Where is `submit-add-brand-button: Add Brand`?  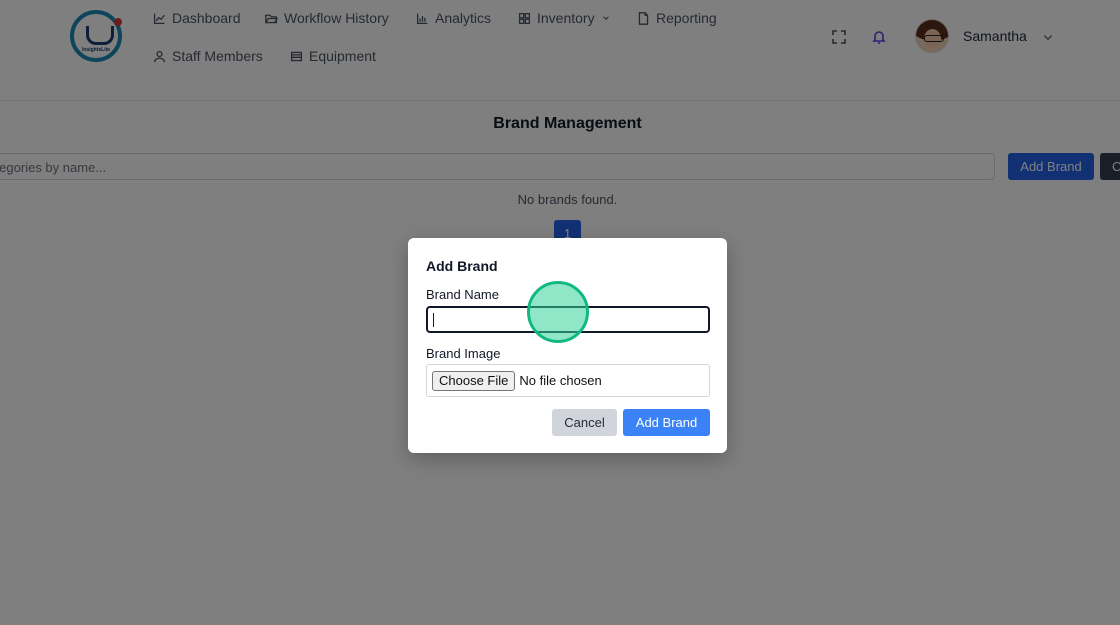 submit-add-brand-button: Add Brand is located at coordinates (666, 422).